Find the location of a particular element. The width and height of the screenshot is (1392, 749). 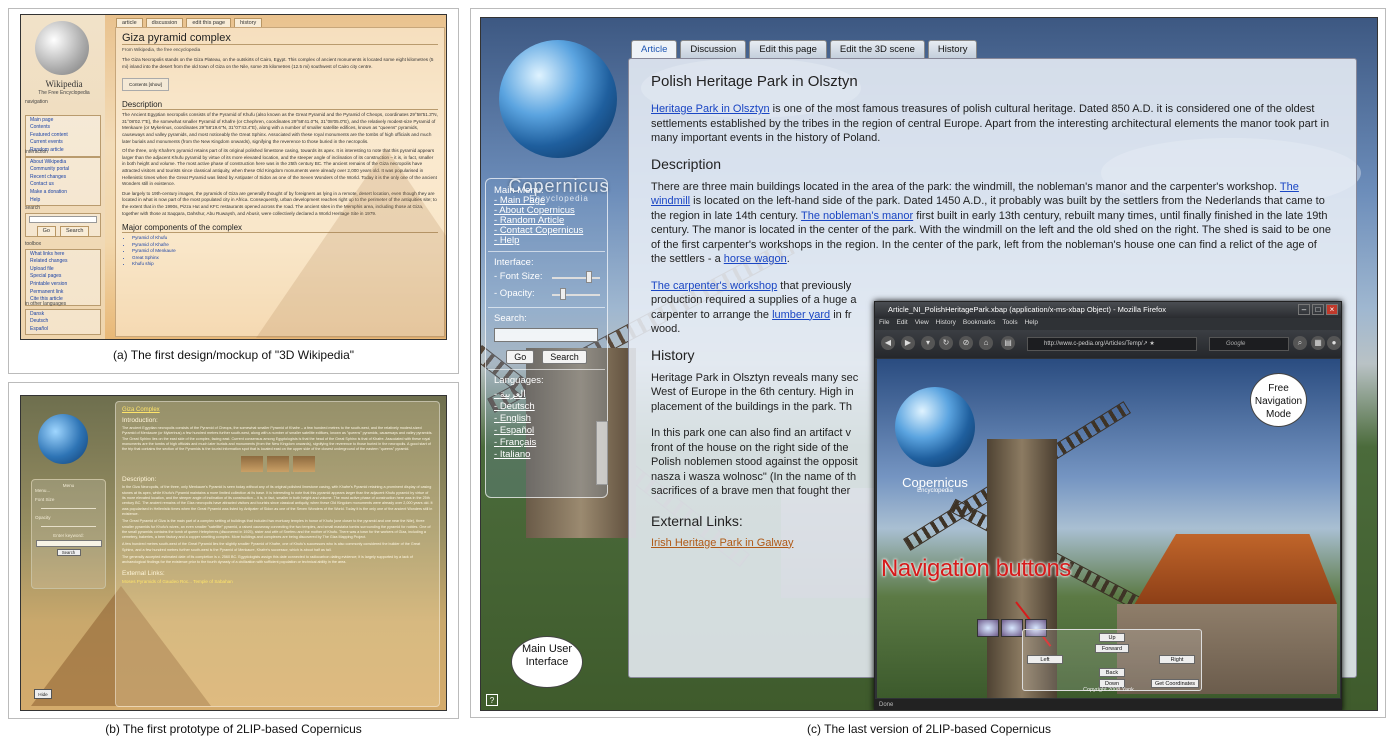

tab-history: History is located at coordinates (952, 49).